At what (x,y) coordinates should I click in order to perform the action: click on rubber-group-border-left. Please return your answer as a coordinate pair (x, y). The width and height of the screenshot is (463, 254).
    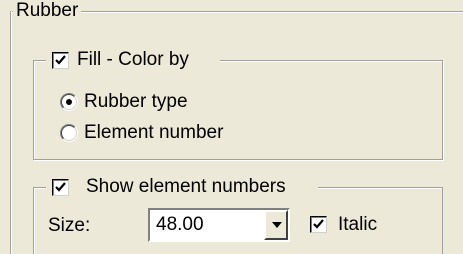
    Looking at the image, I should click on (11, 132).